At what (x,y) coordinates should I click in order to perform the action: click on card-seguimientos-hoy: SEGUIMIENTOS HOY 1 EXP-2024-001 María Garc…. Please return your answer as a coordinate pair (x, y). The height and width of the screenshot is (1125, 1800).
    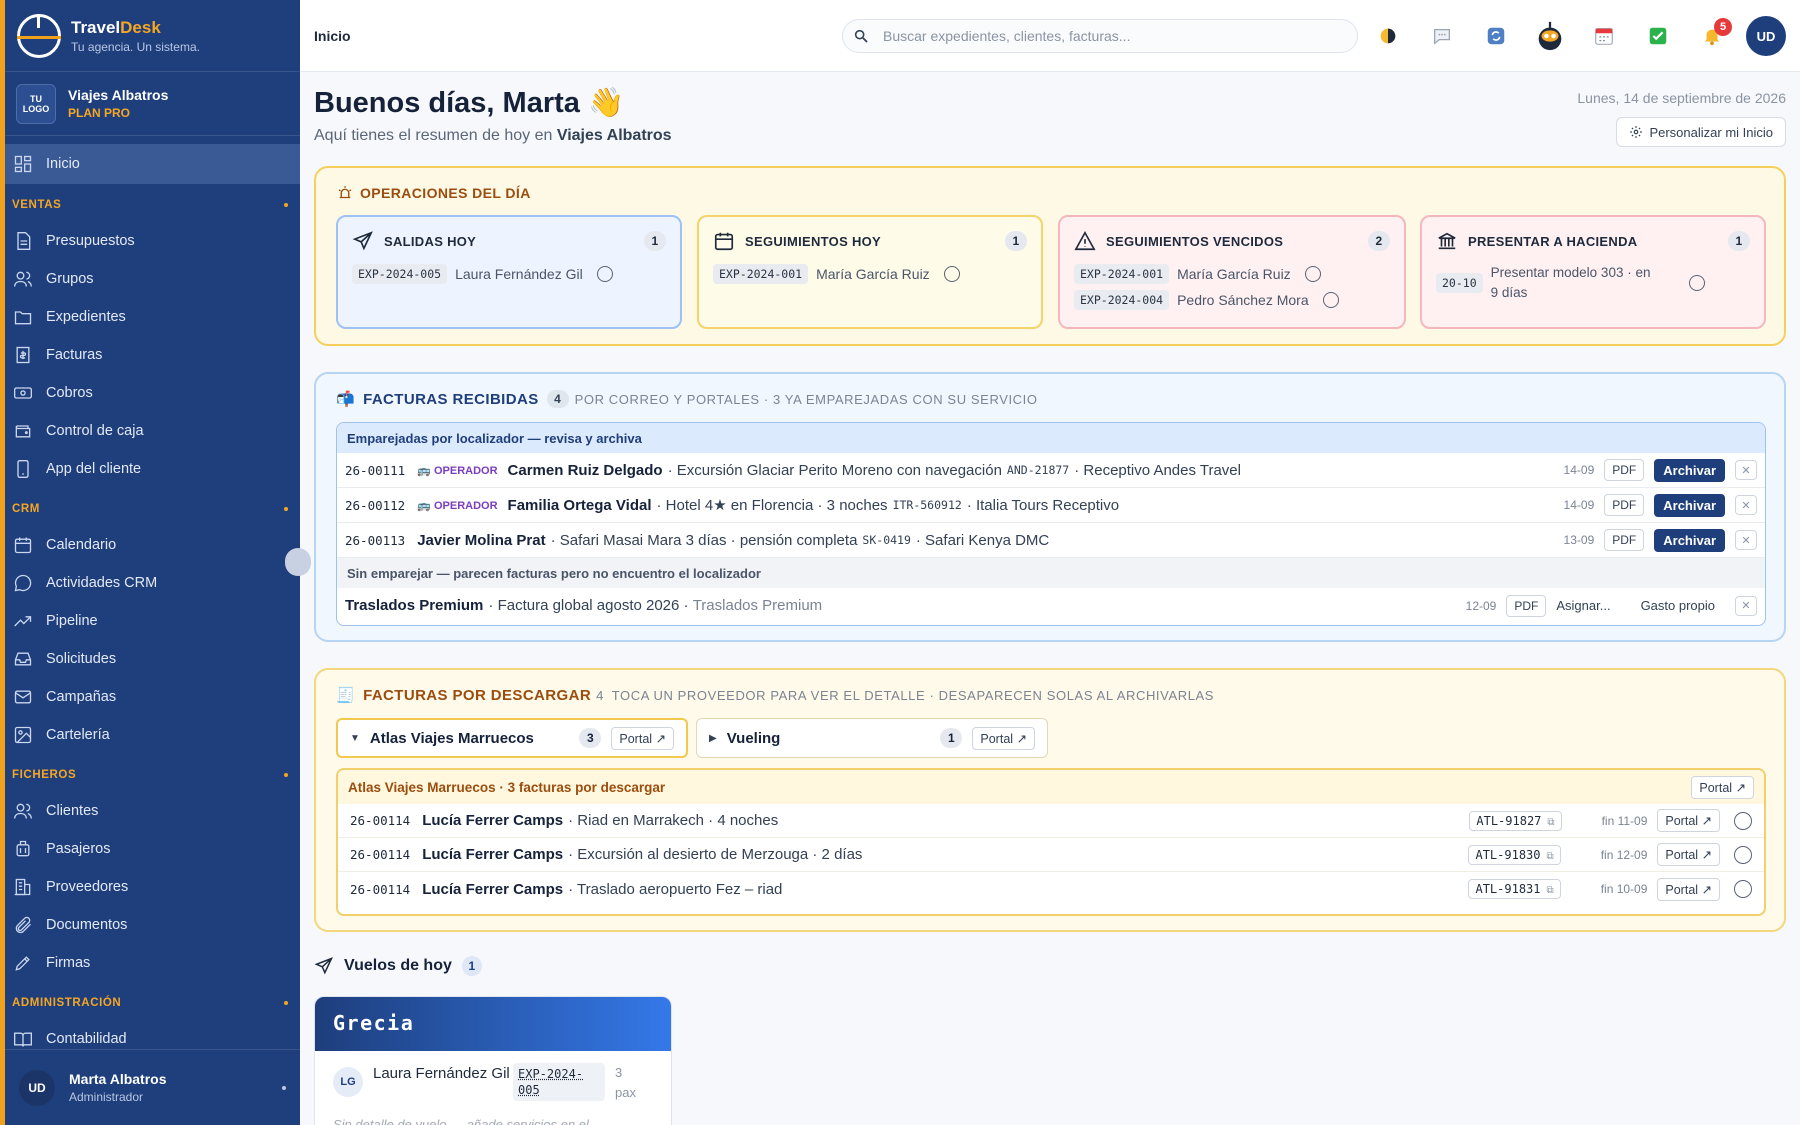
    Looking at the image, I should click on (870, 272).